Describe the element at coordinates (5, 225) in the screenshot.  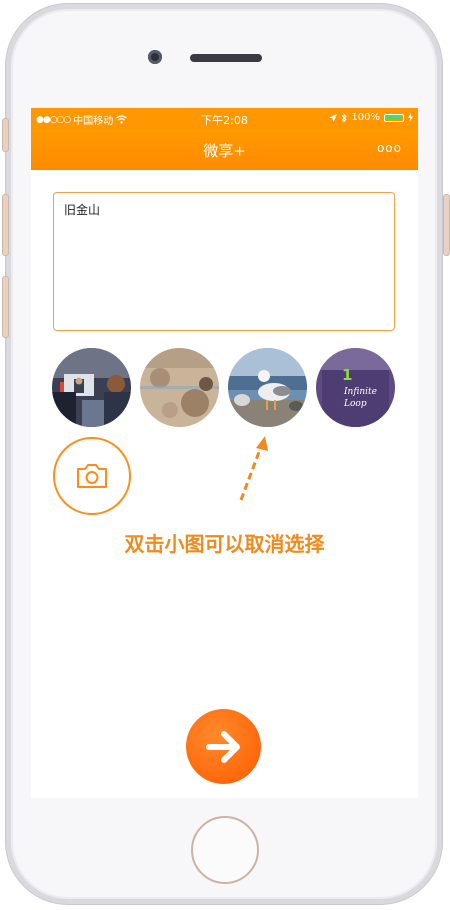
I see `volume-up-button` at that location.